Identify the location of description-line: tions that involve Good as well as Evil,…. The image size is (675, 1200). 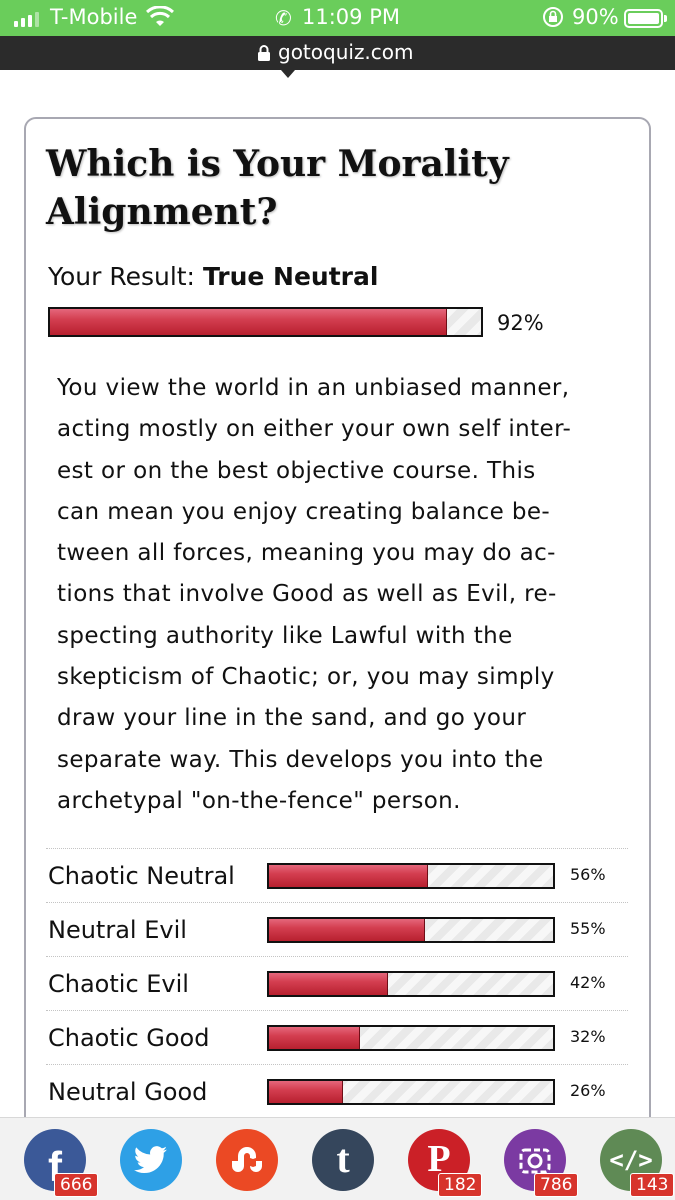
(307, 594).